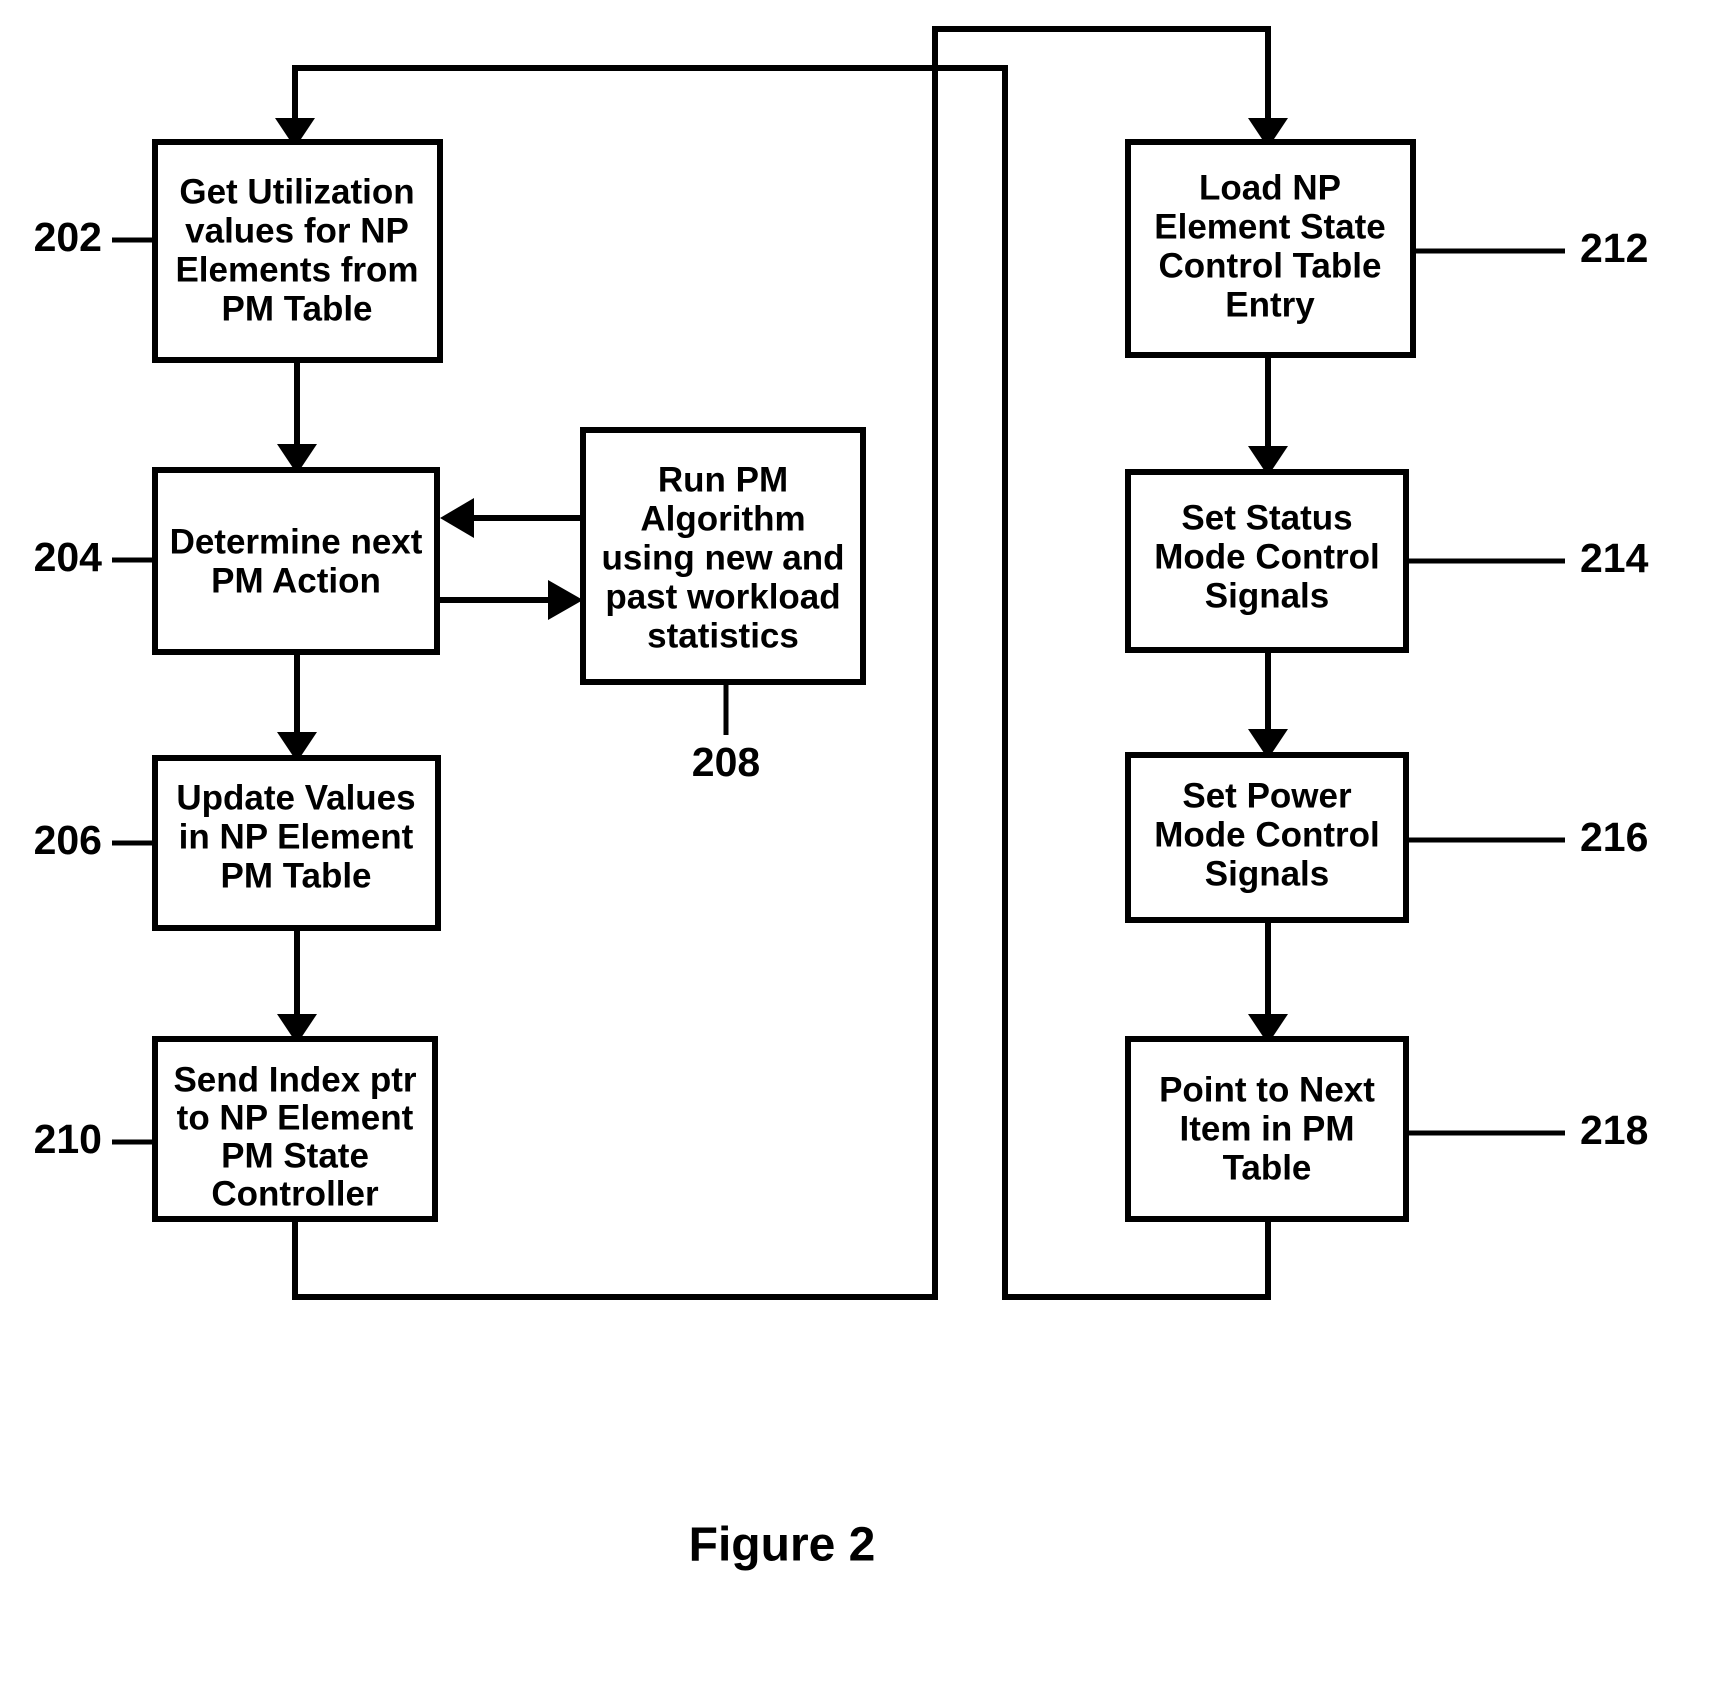 The height and width of the screenshot is (1698, 1714). What do you see at coordinates (297, 230) in the screenshot?
I see `box-202-line-2: values for NP` at bounding box center [297, 230].